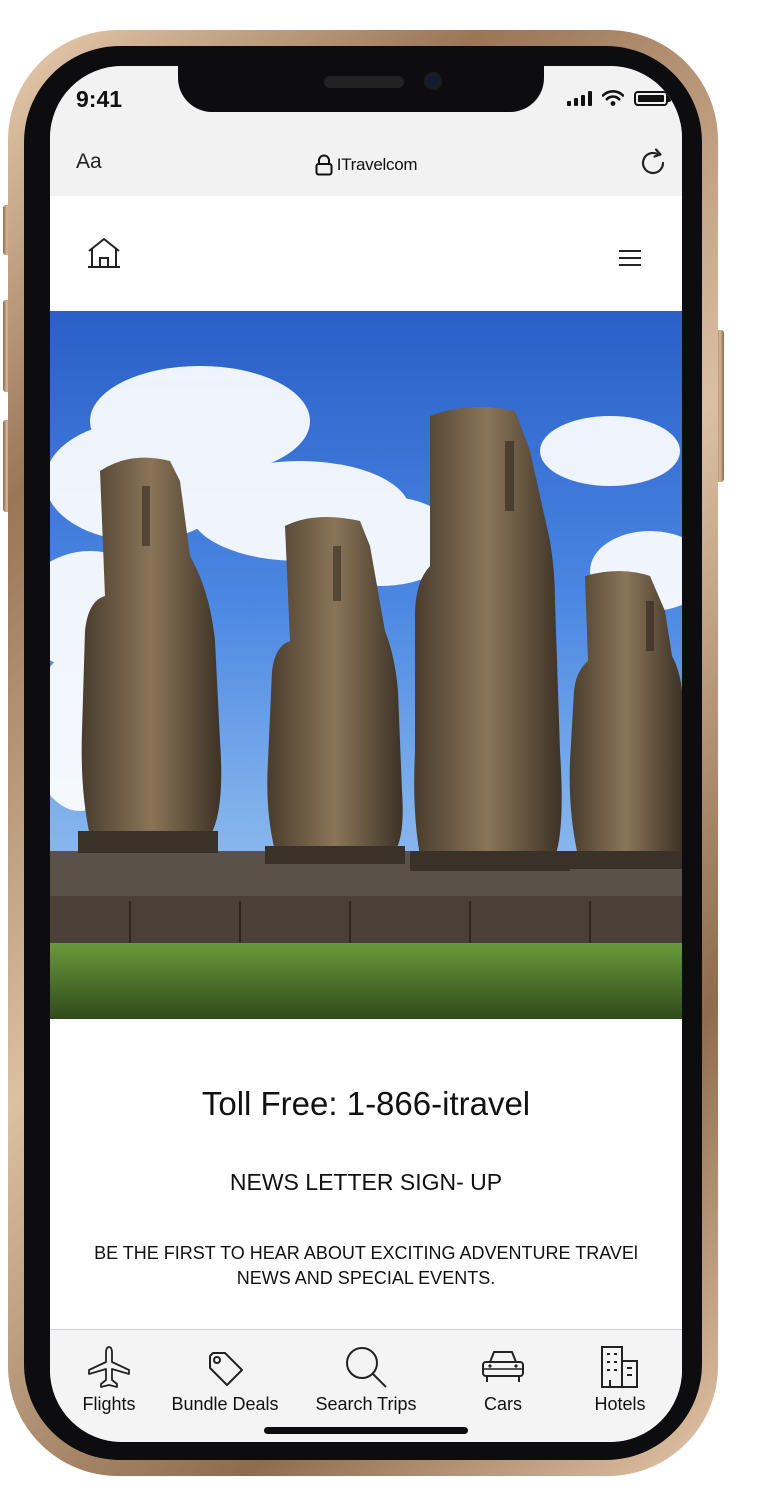  What do you see at coordinates (226, 1369) in the screenshot?
I see `tag-icon` at bounding box center [226, 1369].